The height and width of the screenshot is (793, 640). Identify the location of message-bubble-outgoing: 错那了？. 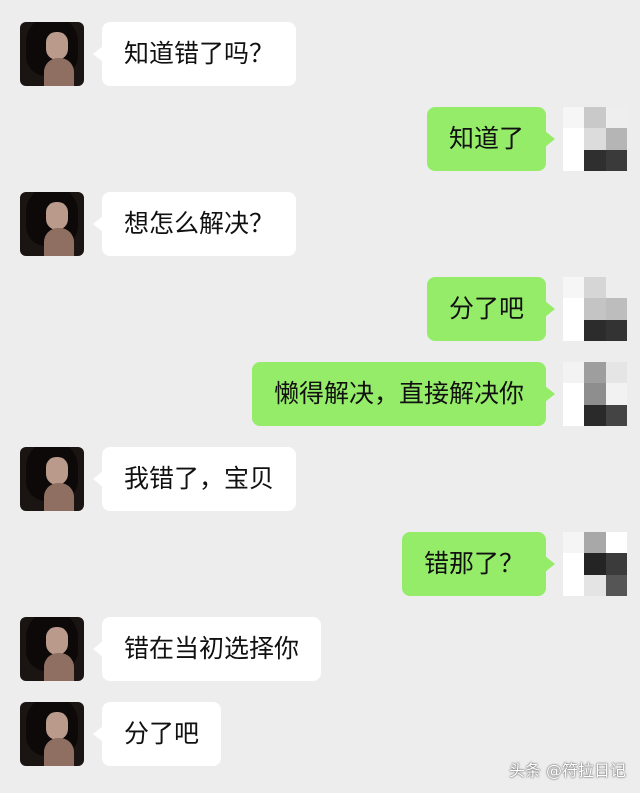
(478, 564).